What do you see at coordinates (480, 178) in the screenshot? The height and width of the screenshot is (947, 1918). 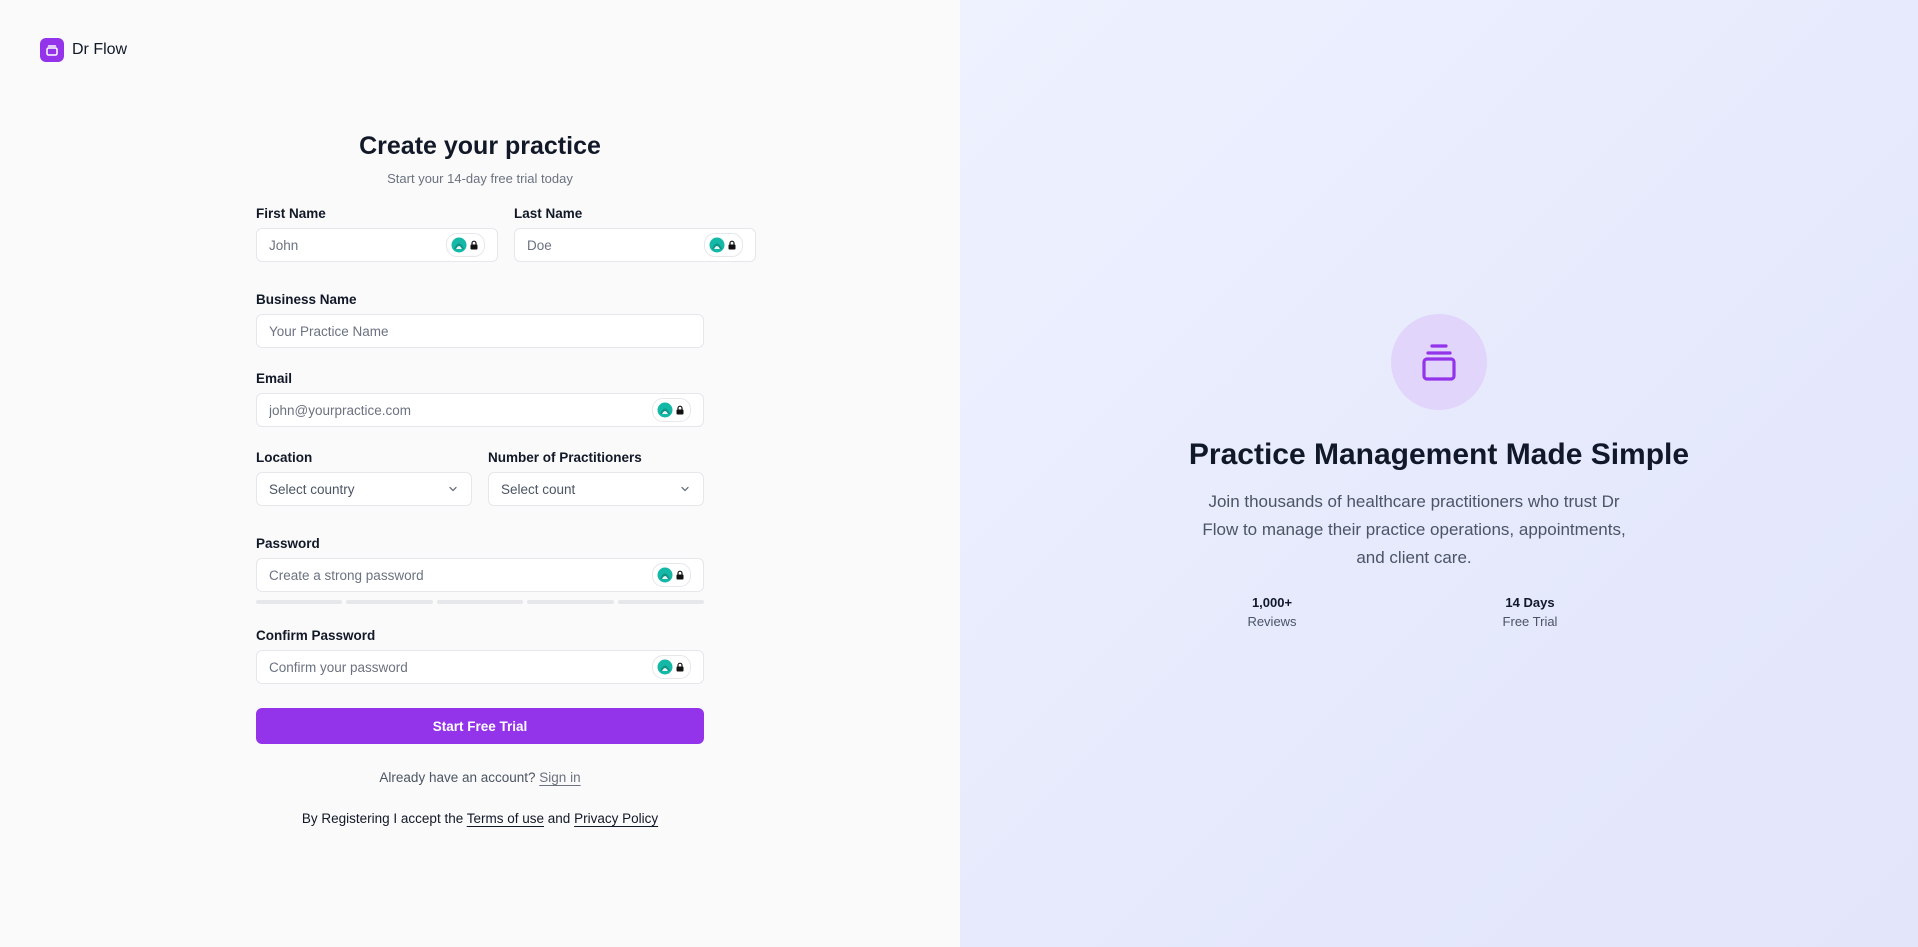 I see `page-subtitle: Start your 14-day free trial today` at bounding box center [480, 178].